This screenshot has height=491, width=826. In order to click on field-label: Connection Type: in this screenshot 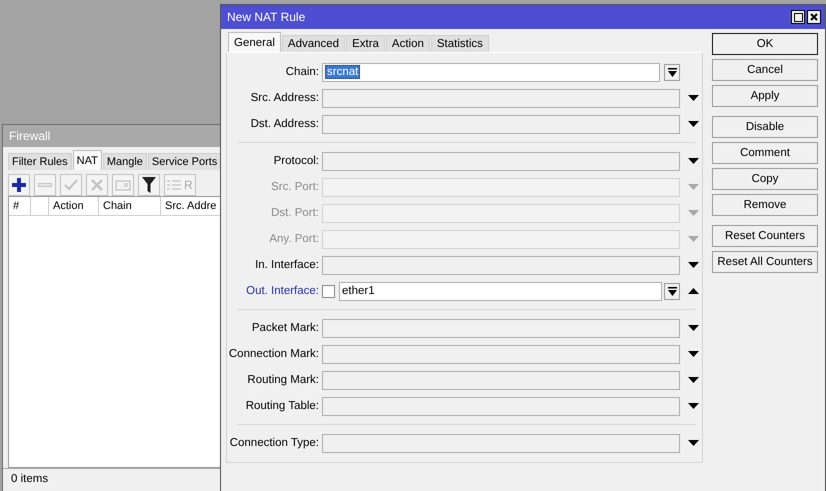, I will do `click(273, 443)`.